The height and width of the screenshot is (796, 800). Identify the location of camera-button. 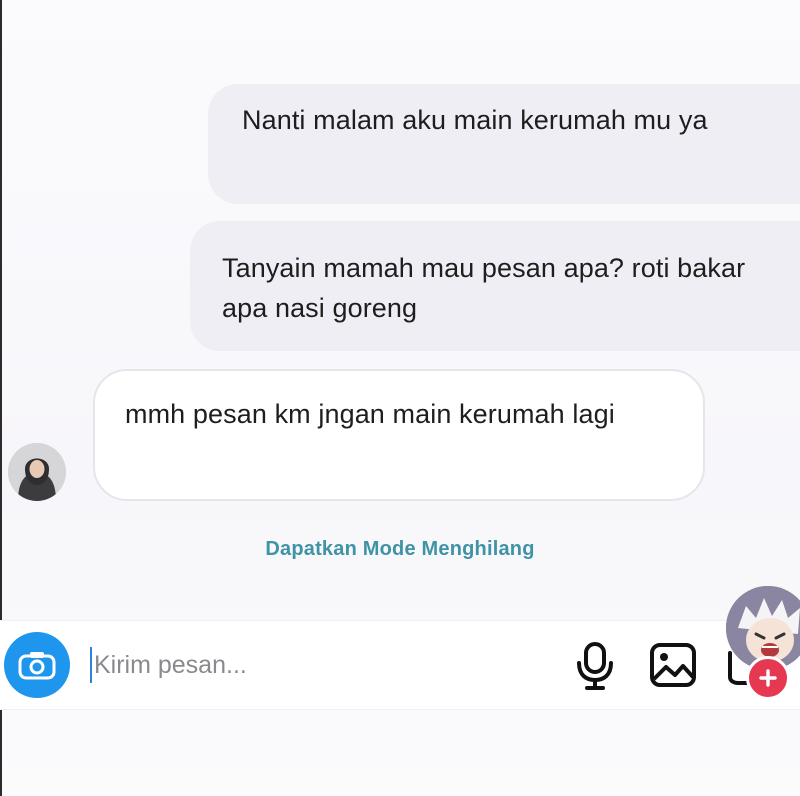
(37, 665).